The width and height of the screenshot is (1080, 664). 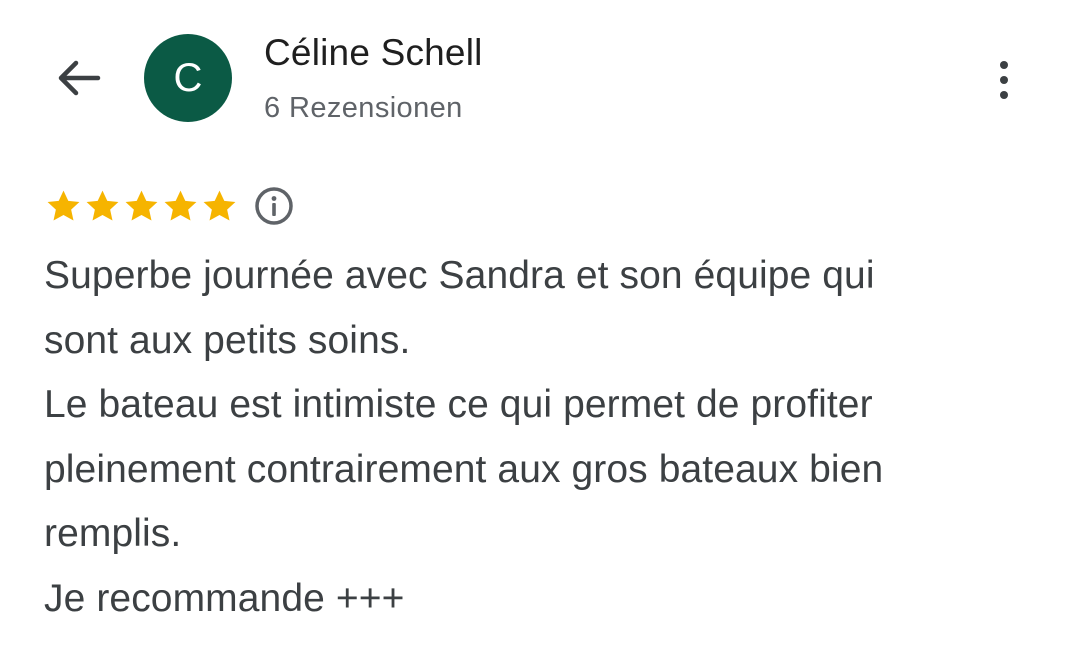 I want to click on arrow-left-icon, so click(x=79, y=78).